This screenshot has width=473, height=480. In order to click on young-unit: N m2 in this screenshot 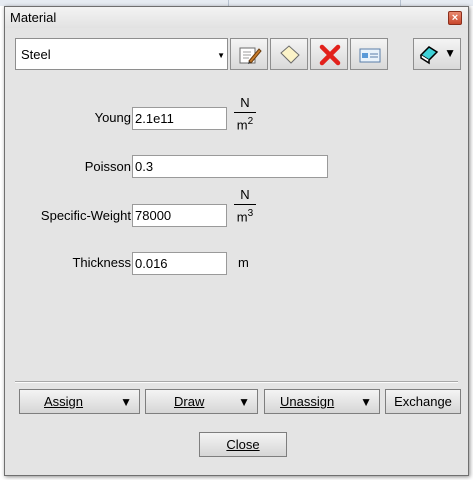, I will do `click(245, 114)`.